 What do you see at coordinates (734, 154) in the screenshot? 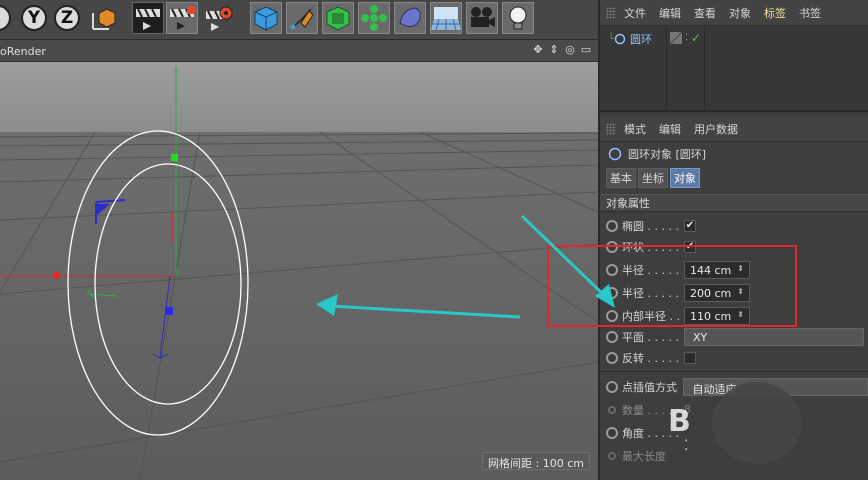
I see `attribute-object-title: 圆环对象 [圆环]` at bounding box center [734, 154].